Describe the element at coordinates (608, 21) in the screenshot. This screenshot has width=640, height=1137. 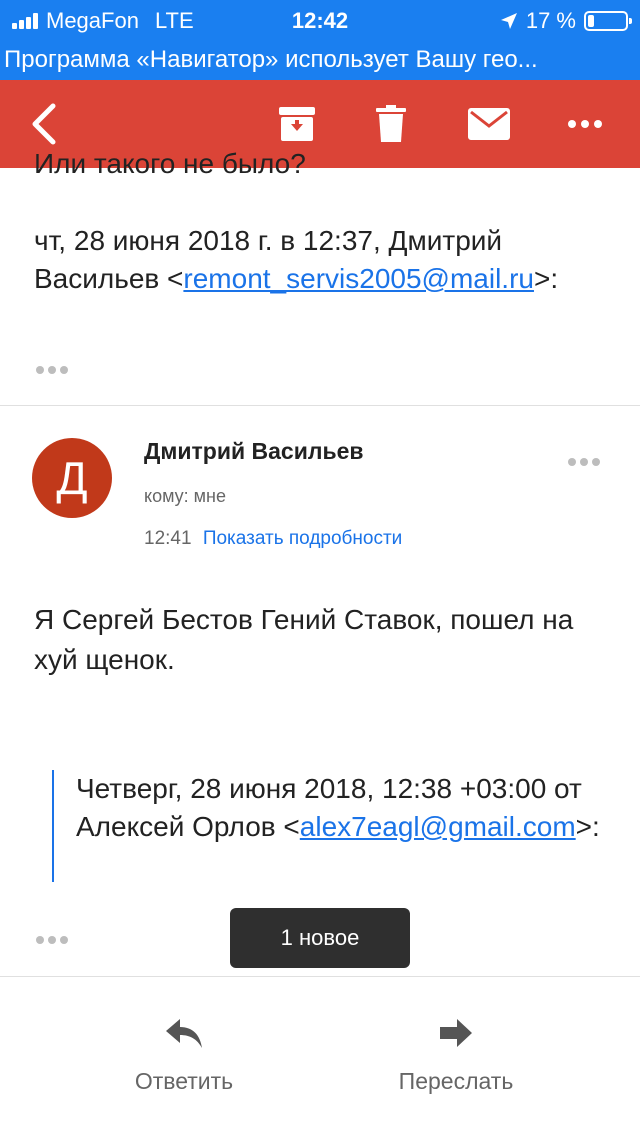
I see `battery-icon` at that location.